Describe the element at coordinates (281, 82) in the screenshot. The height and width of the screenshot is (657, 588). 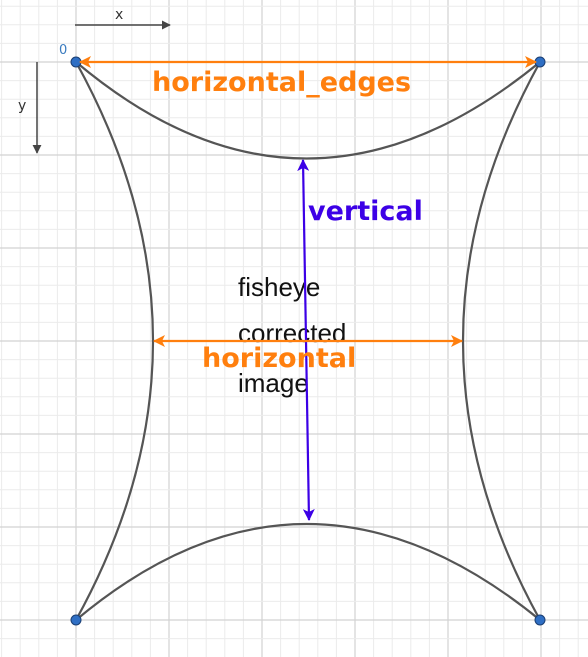
I see `horizontal-edges-label: horizontal_edges` at that location.